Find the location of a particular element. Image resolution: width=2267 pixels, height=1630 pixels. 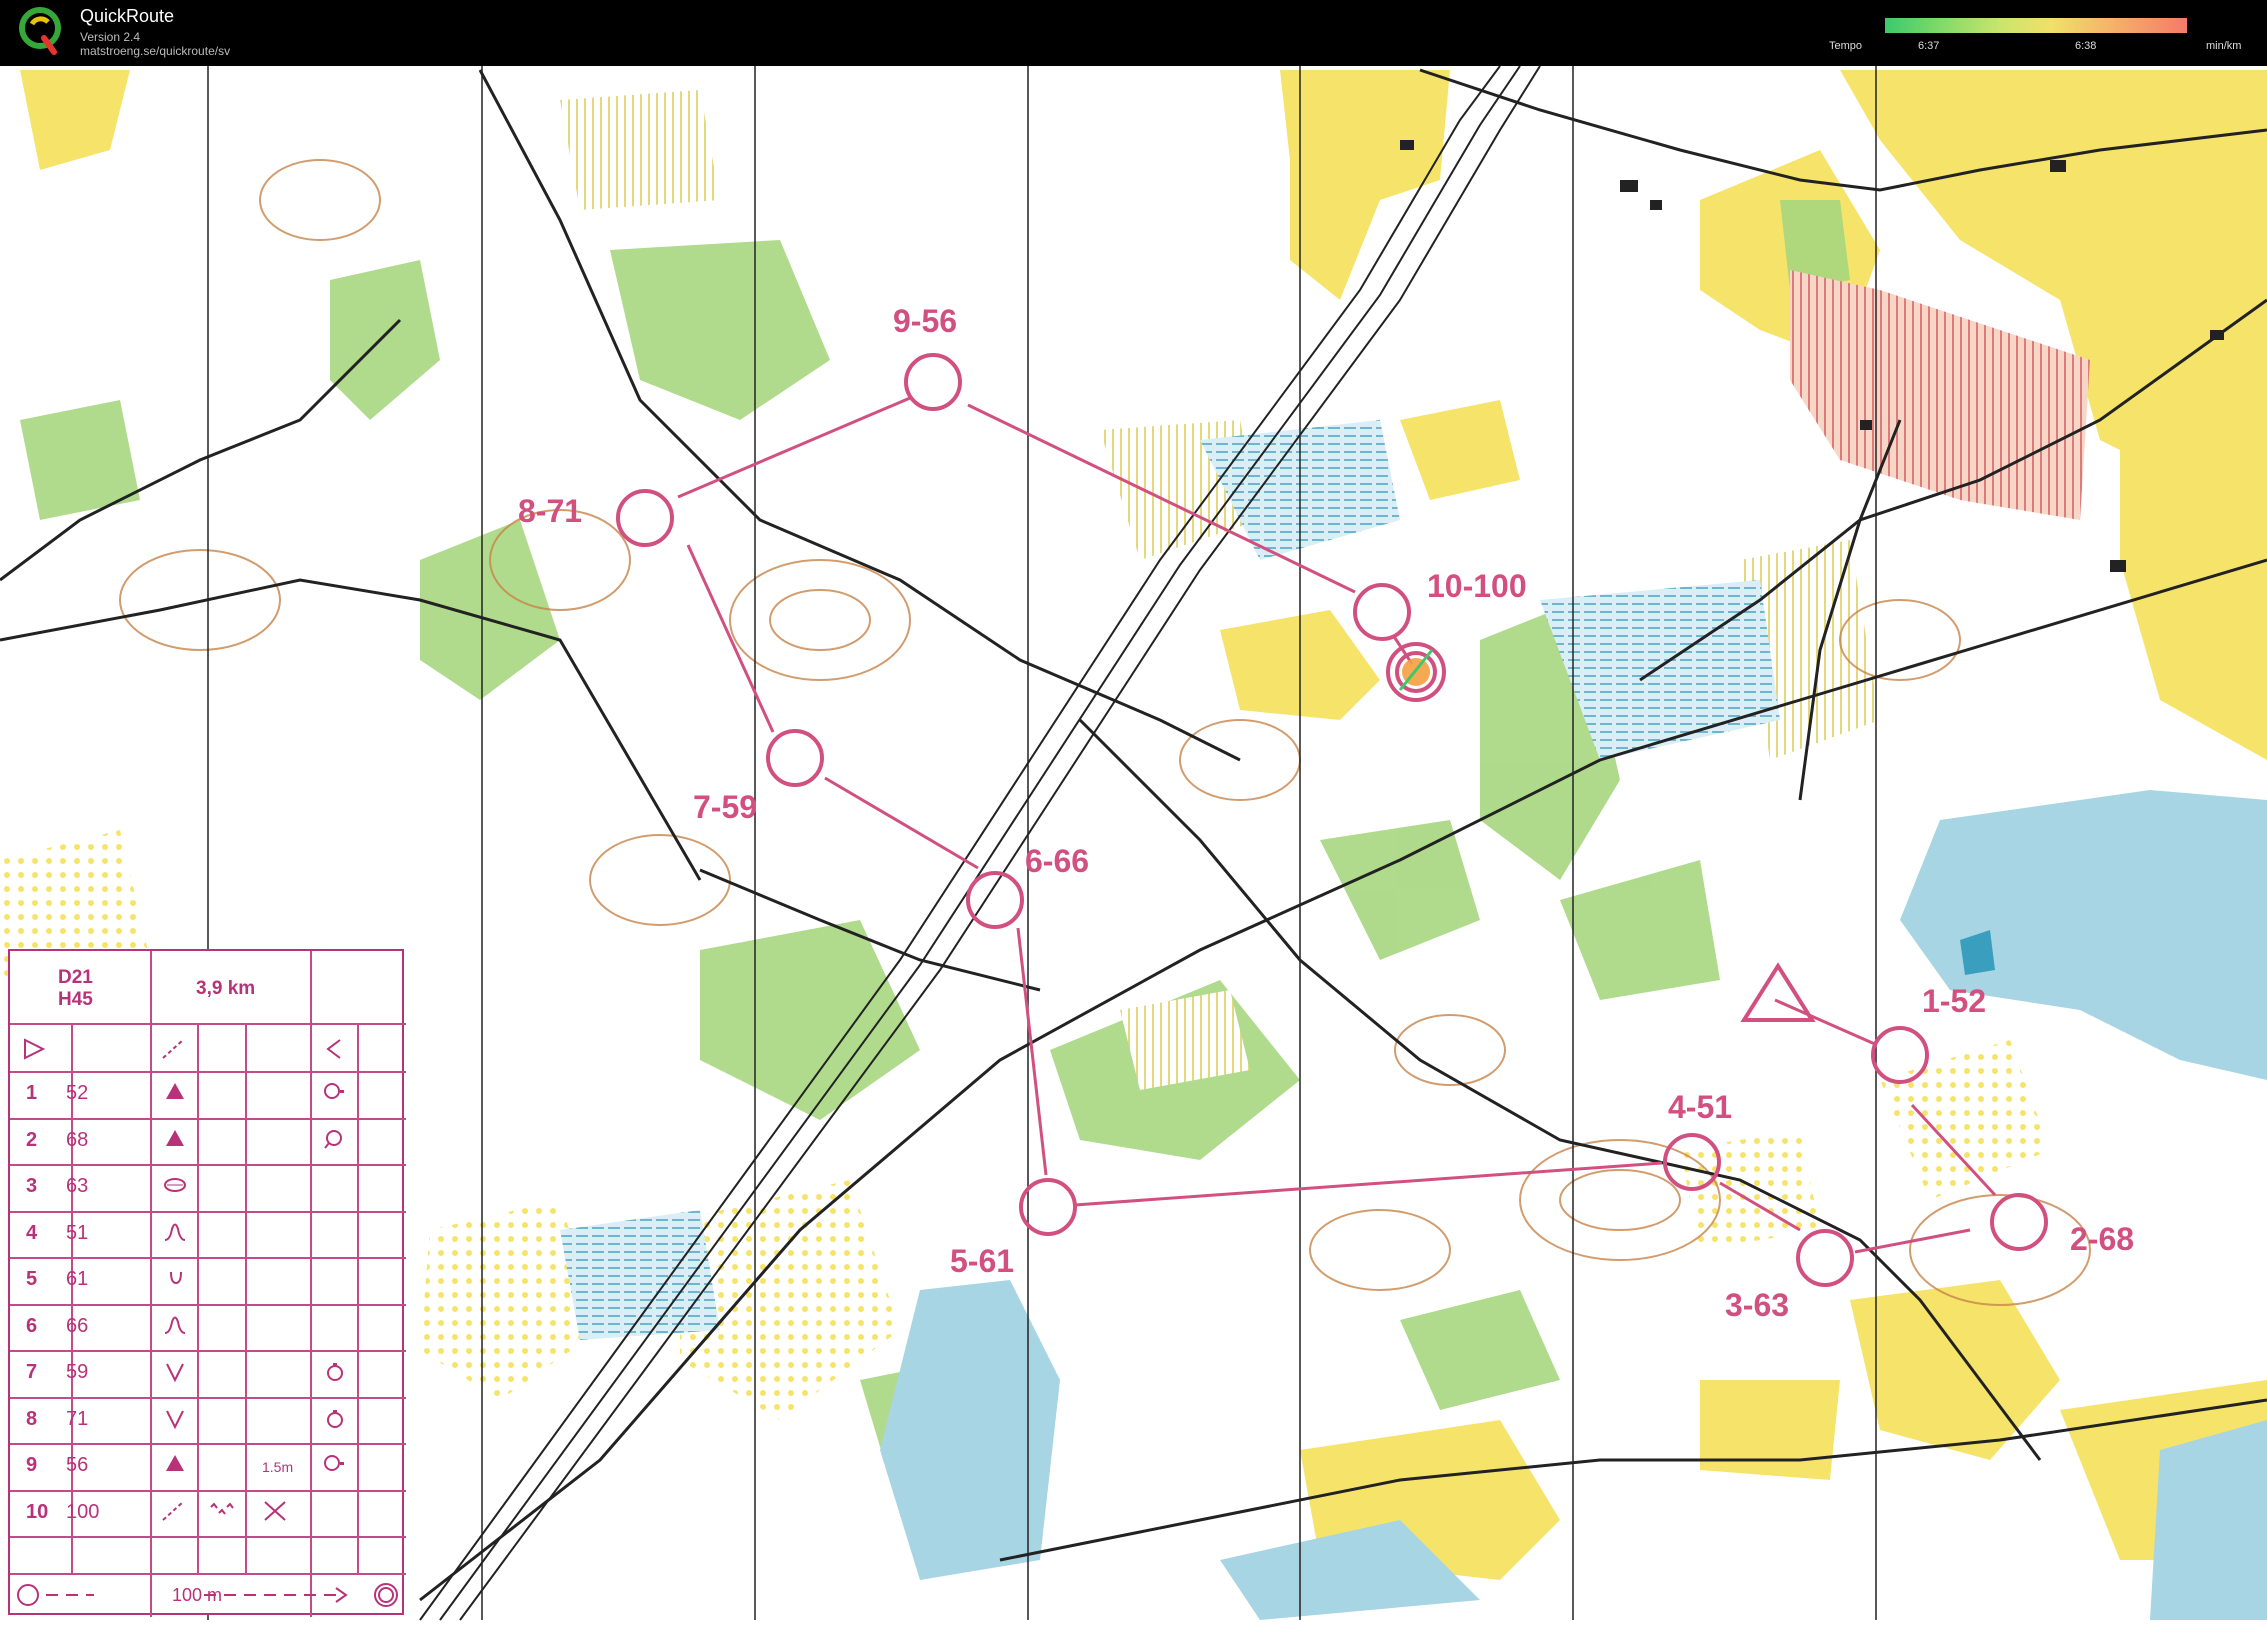

app-title: QuickRoute is located at coordinates (127, 16).